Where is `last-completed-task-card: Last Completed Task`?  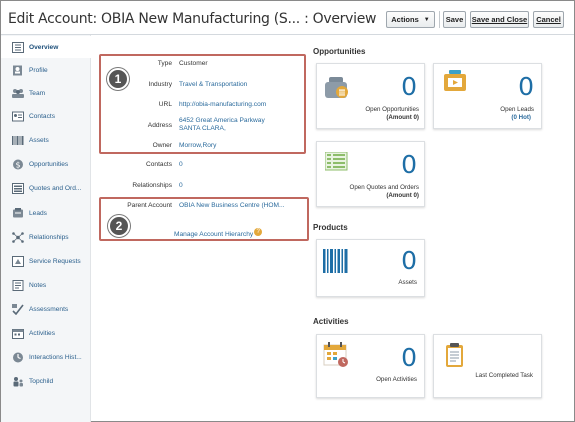 last-completed-task-card: Last Completed Task is located at coordinates (487, 366).